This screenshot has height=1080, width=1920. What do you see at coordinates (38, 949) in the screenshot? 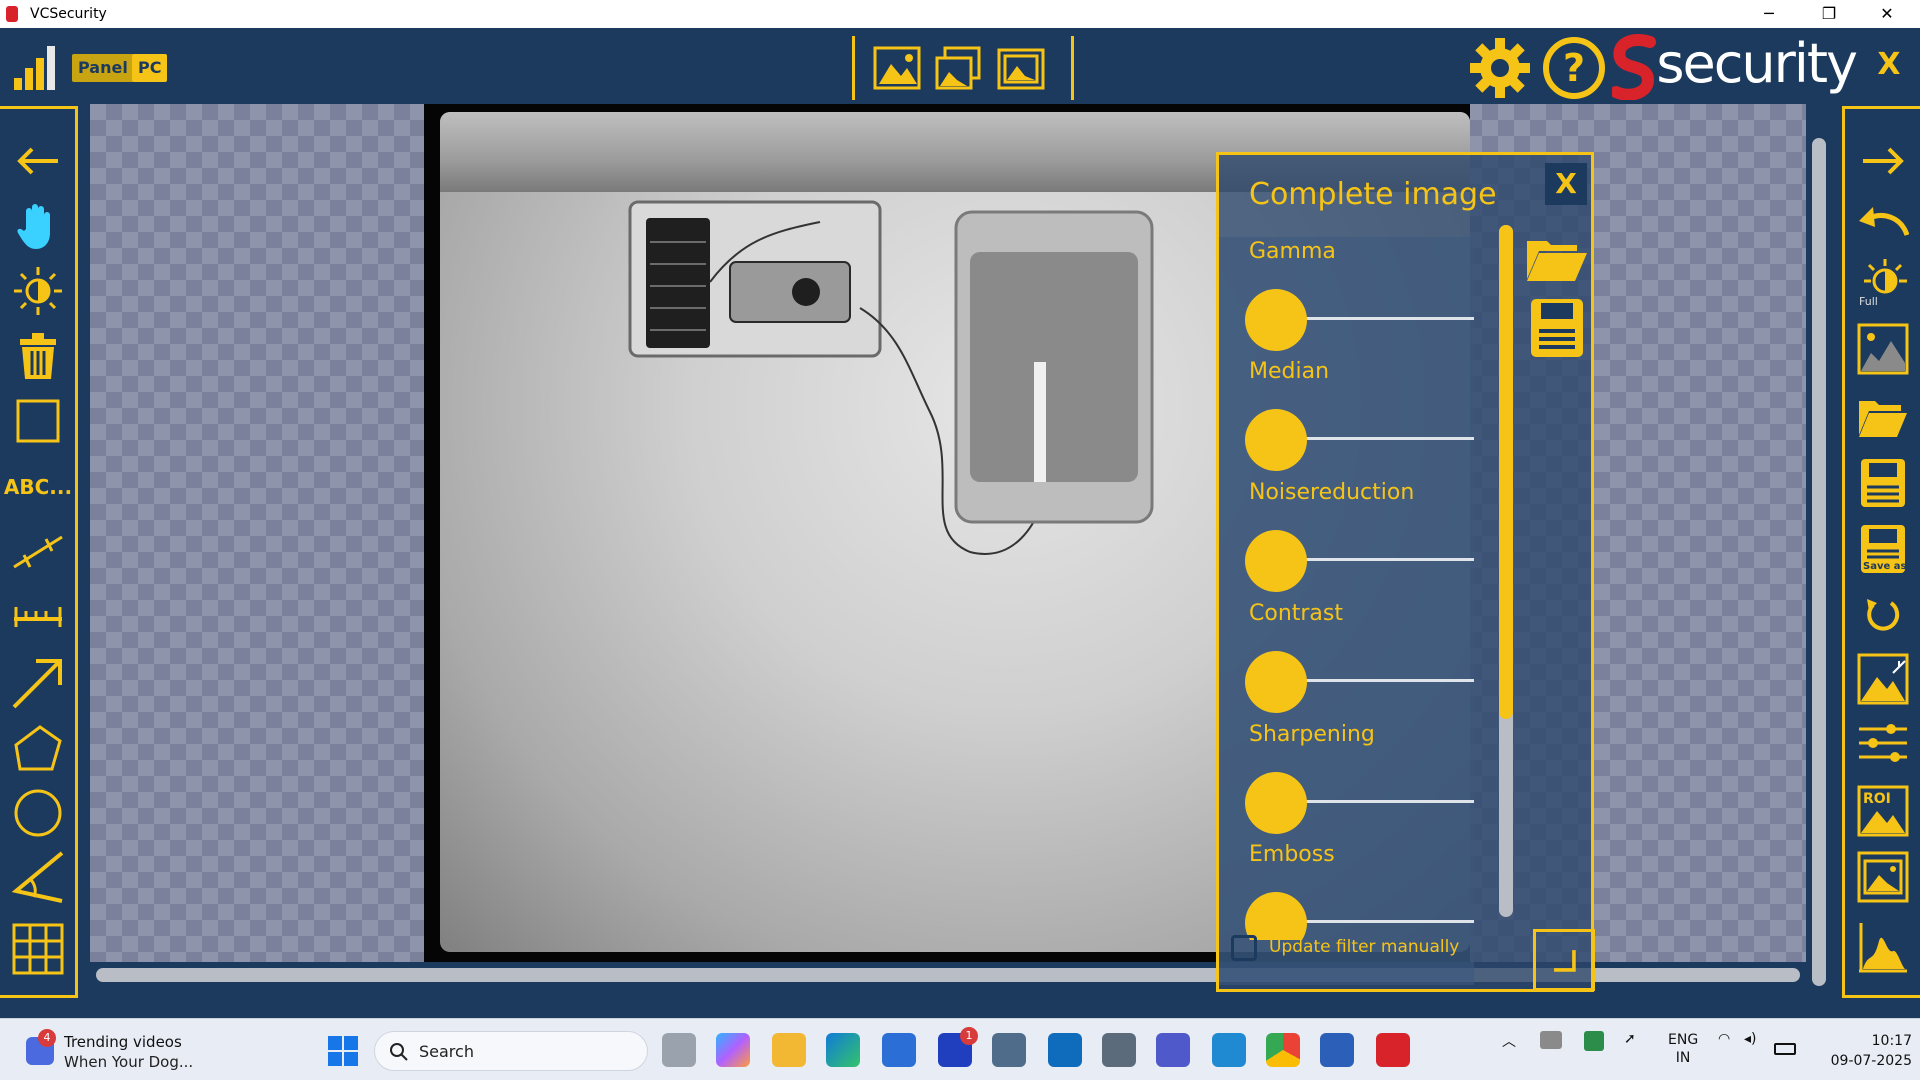
I see `grid-tool-icon` at bounding box center [38, 949].